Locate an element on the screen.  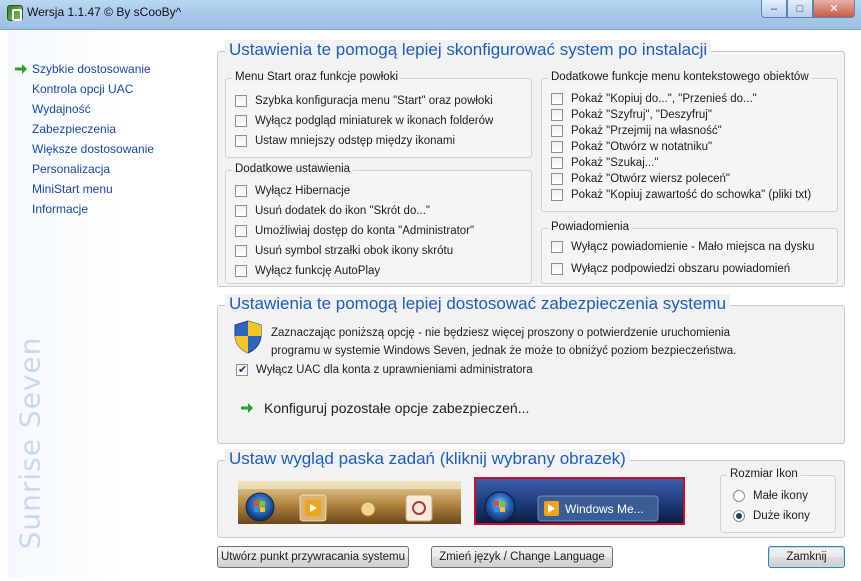
option-label: Usuń dodatek do ikon "Skrót do..." is located at coordinates (343, 211).